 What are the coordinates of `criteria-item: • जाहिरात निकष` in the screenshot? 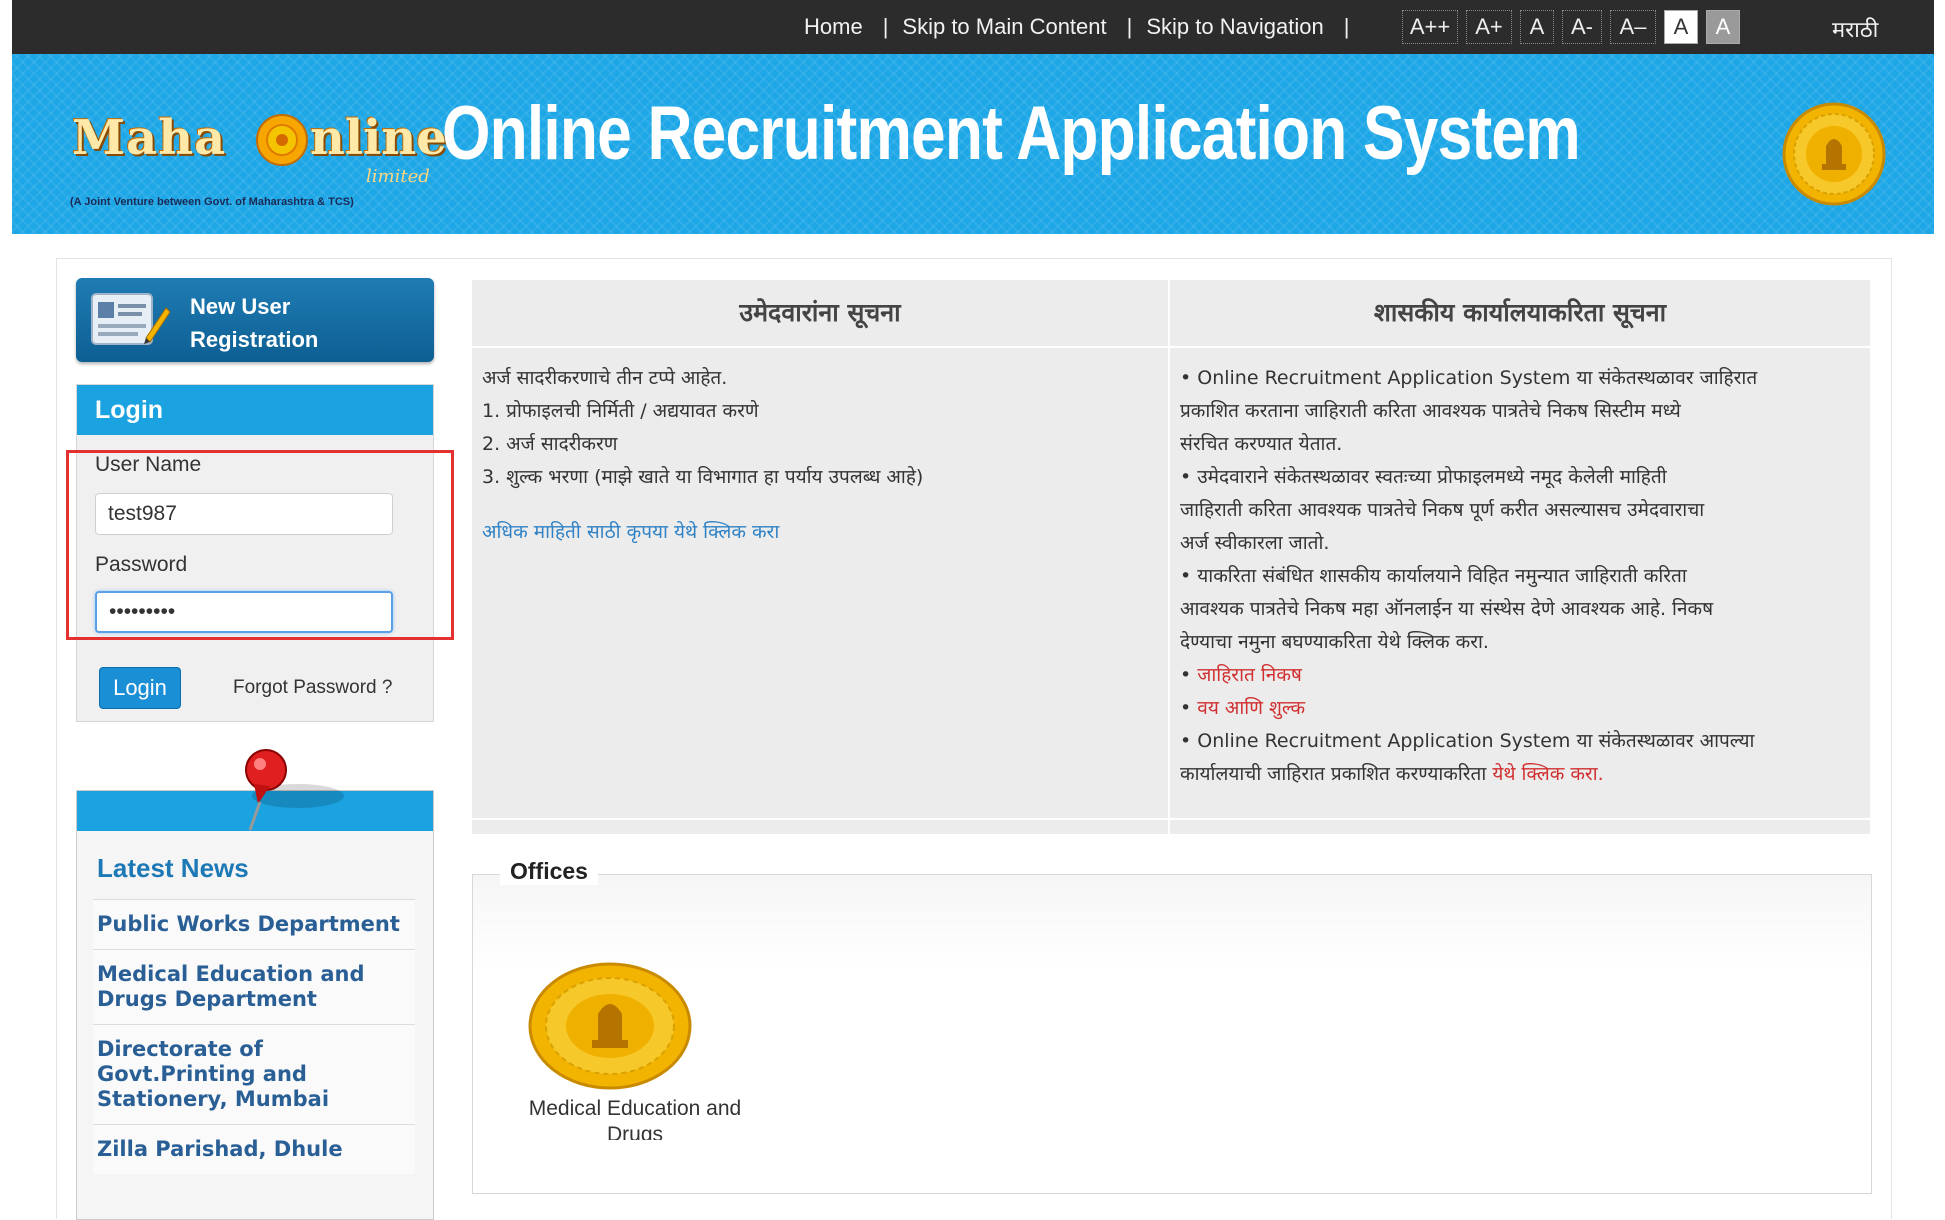 It's located at (1520, 675).